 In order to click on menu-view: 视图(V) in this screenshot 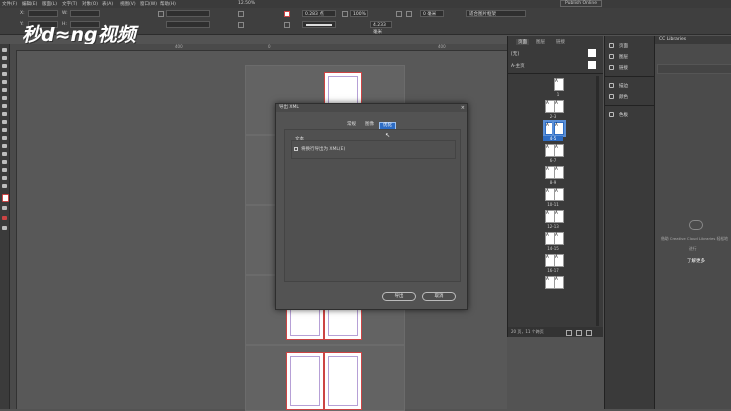, I will do `click(128, 4)`.